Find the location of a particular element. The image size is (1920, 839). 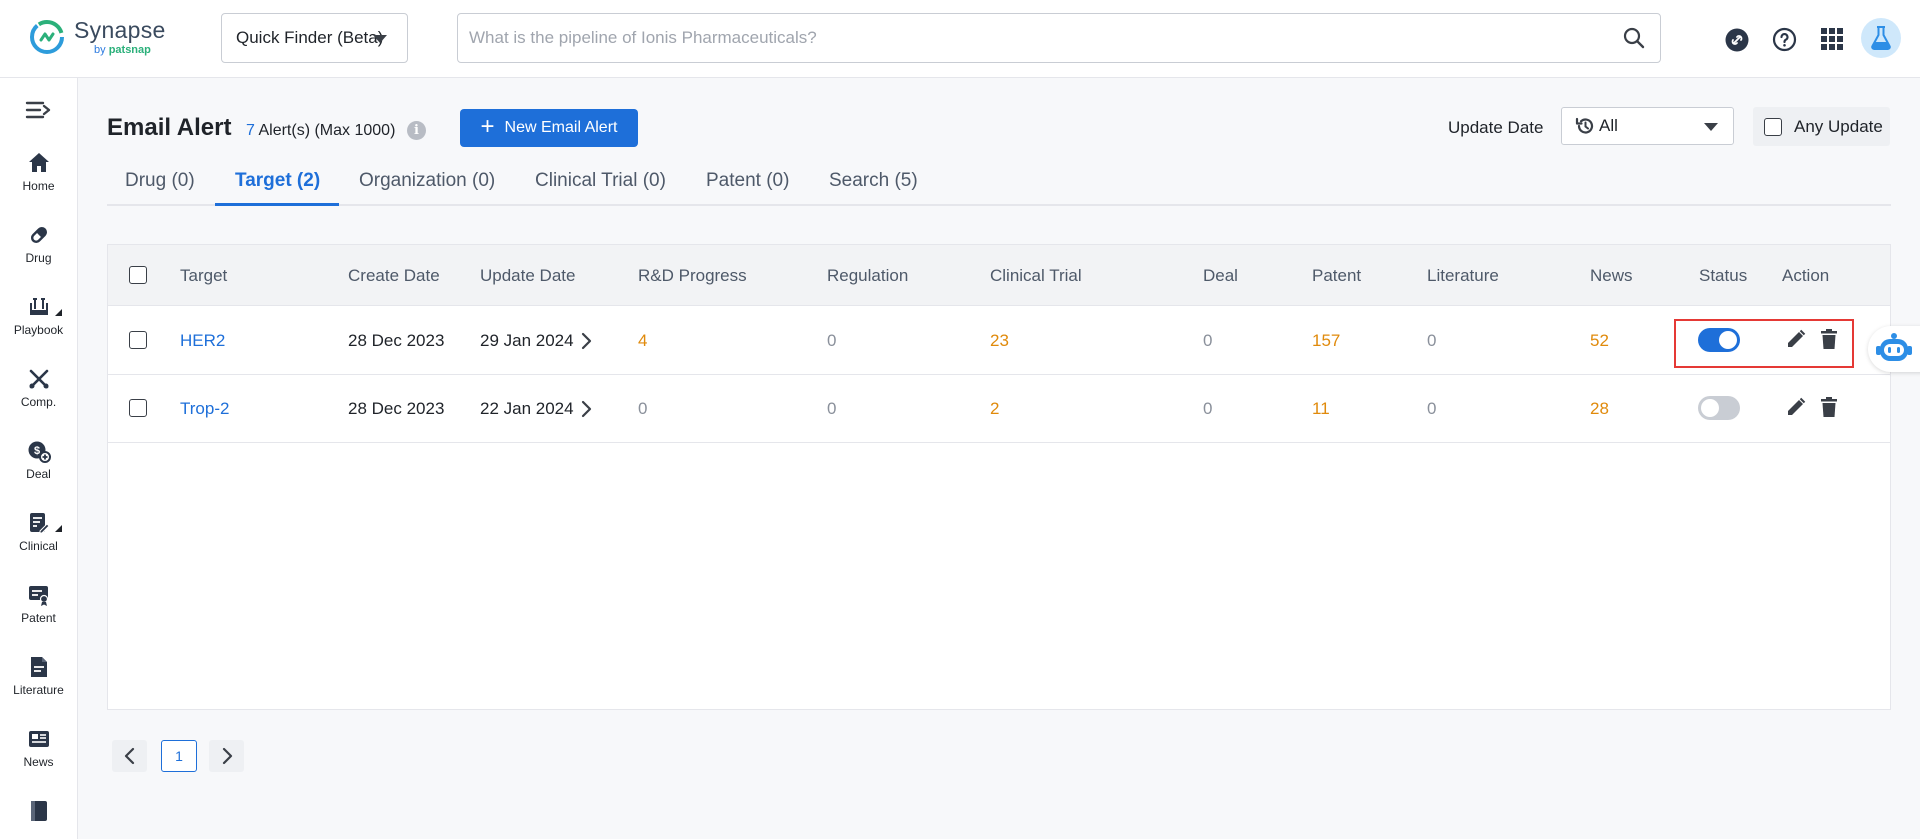

deal-icon: $ is located at coordinates (39, 451).